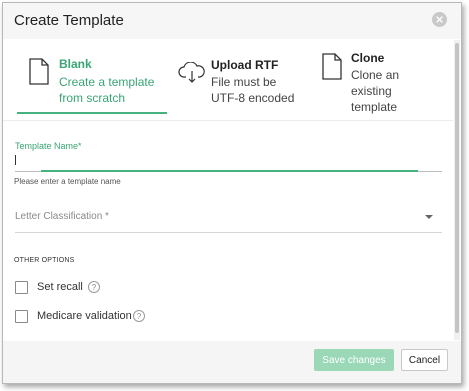  What do you see at coordinates (94, 287) in the screenshot?
I see `set-recall-help-icon: ?` at bounding box center [94, 287].